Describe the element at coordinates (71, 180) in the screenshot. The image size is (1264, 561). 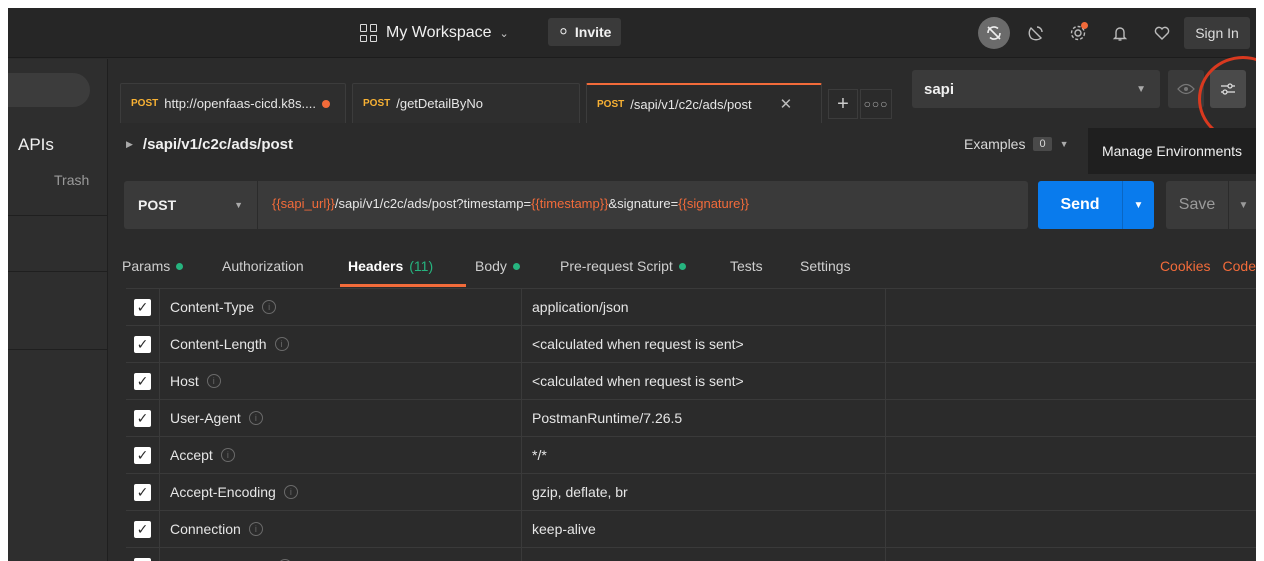
I see `sidebar-item-trash: Trash` at that location.